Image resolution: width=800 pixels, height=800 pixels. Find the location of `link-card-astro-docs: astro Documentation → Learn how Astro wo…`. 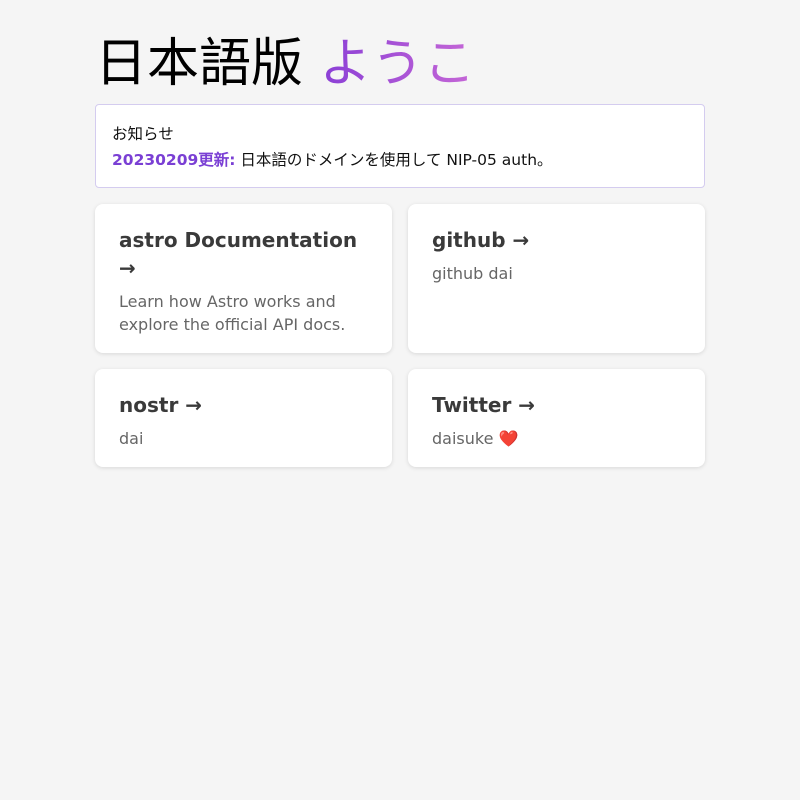

link-card-astro-docs: astro Documentation → Learn how Astro wo… is located at coordinates (243, 278).